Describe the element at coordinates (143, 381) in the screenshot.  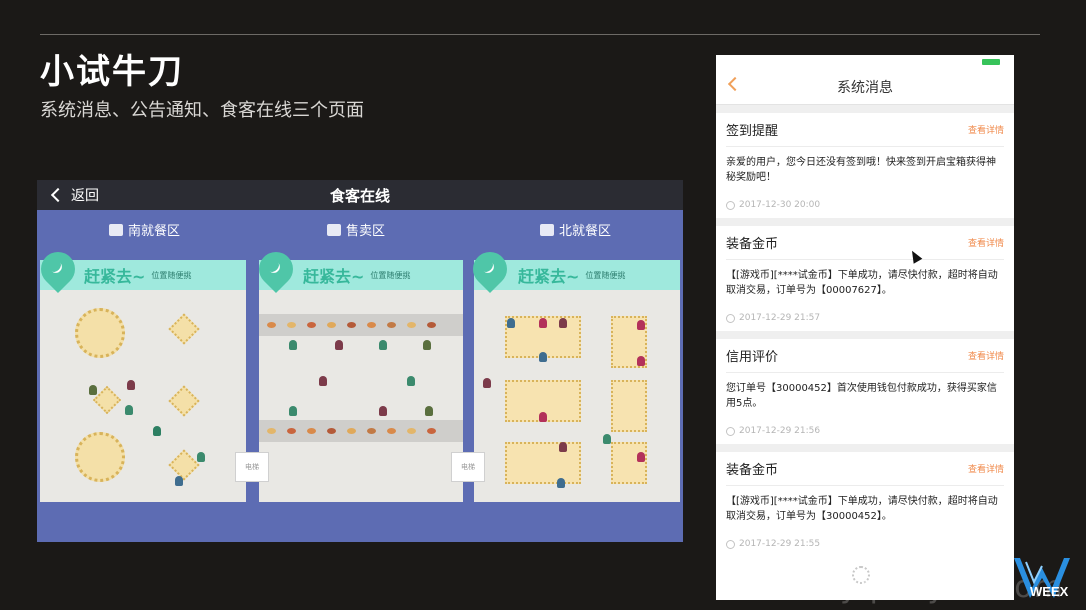
I see `floor-south` at that location.